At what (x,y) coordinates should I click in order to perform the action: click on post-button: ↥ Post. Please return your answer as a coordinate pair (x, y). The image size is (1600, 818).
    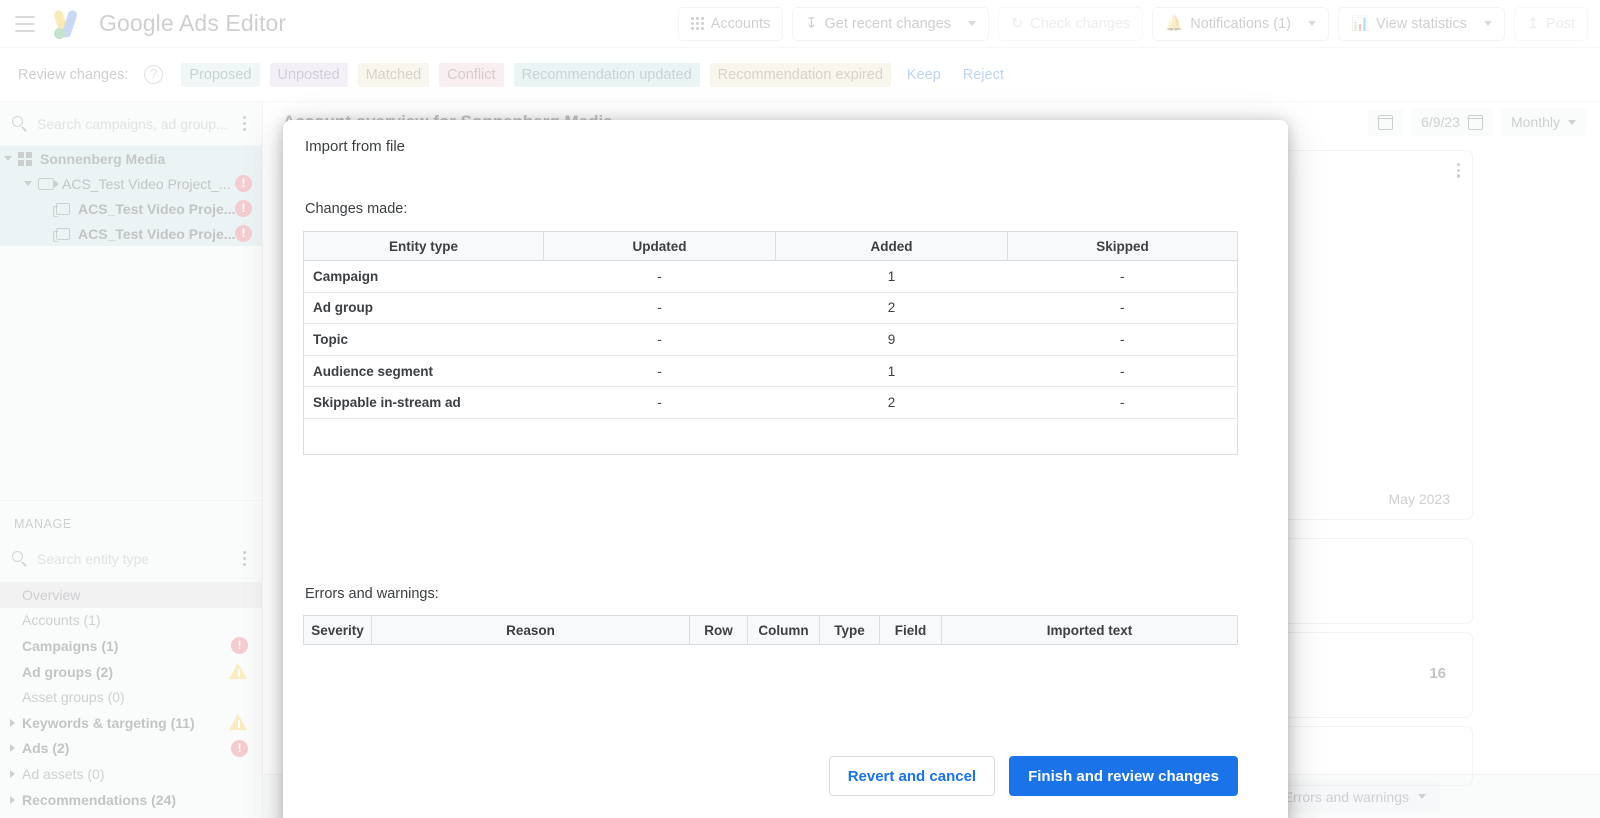
    Looking at the image, I should click on (1550, 23).